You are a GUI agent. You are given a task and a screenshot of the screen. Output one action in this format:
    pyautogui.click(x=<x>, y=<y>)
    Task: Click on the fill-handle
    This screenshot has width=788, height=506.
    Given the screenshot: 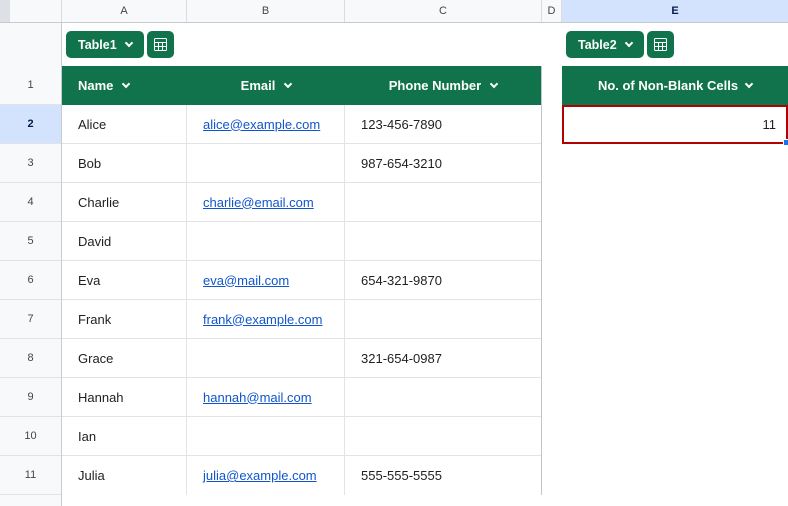 What is the action you would take?
    pyautogui.click(x=785, y=142)
    